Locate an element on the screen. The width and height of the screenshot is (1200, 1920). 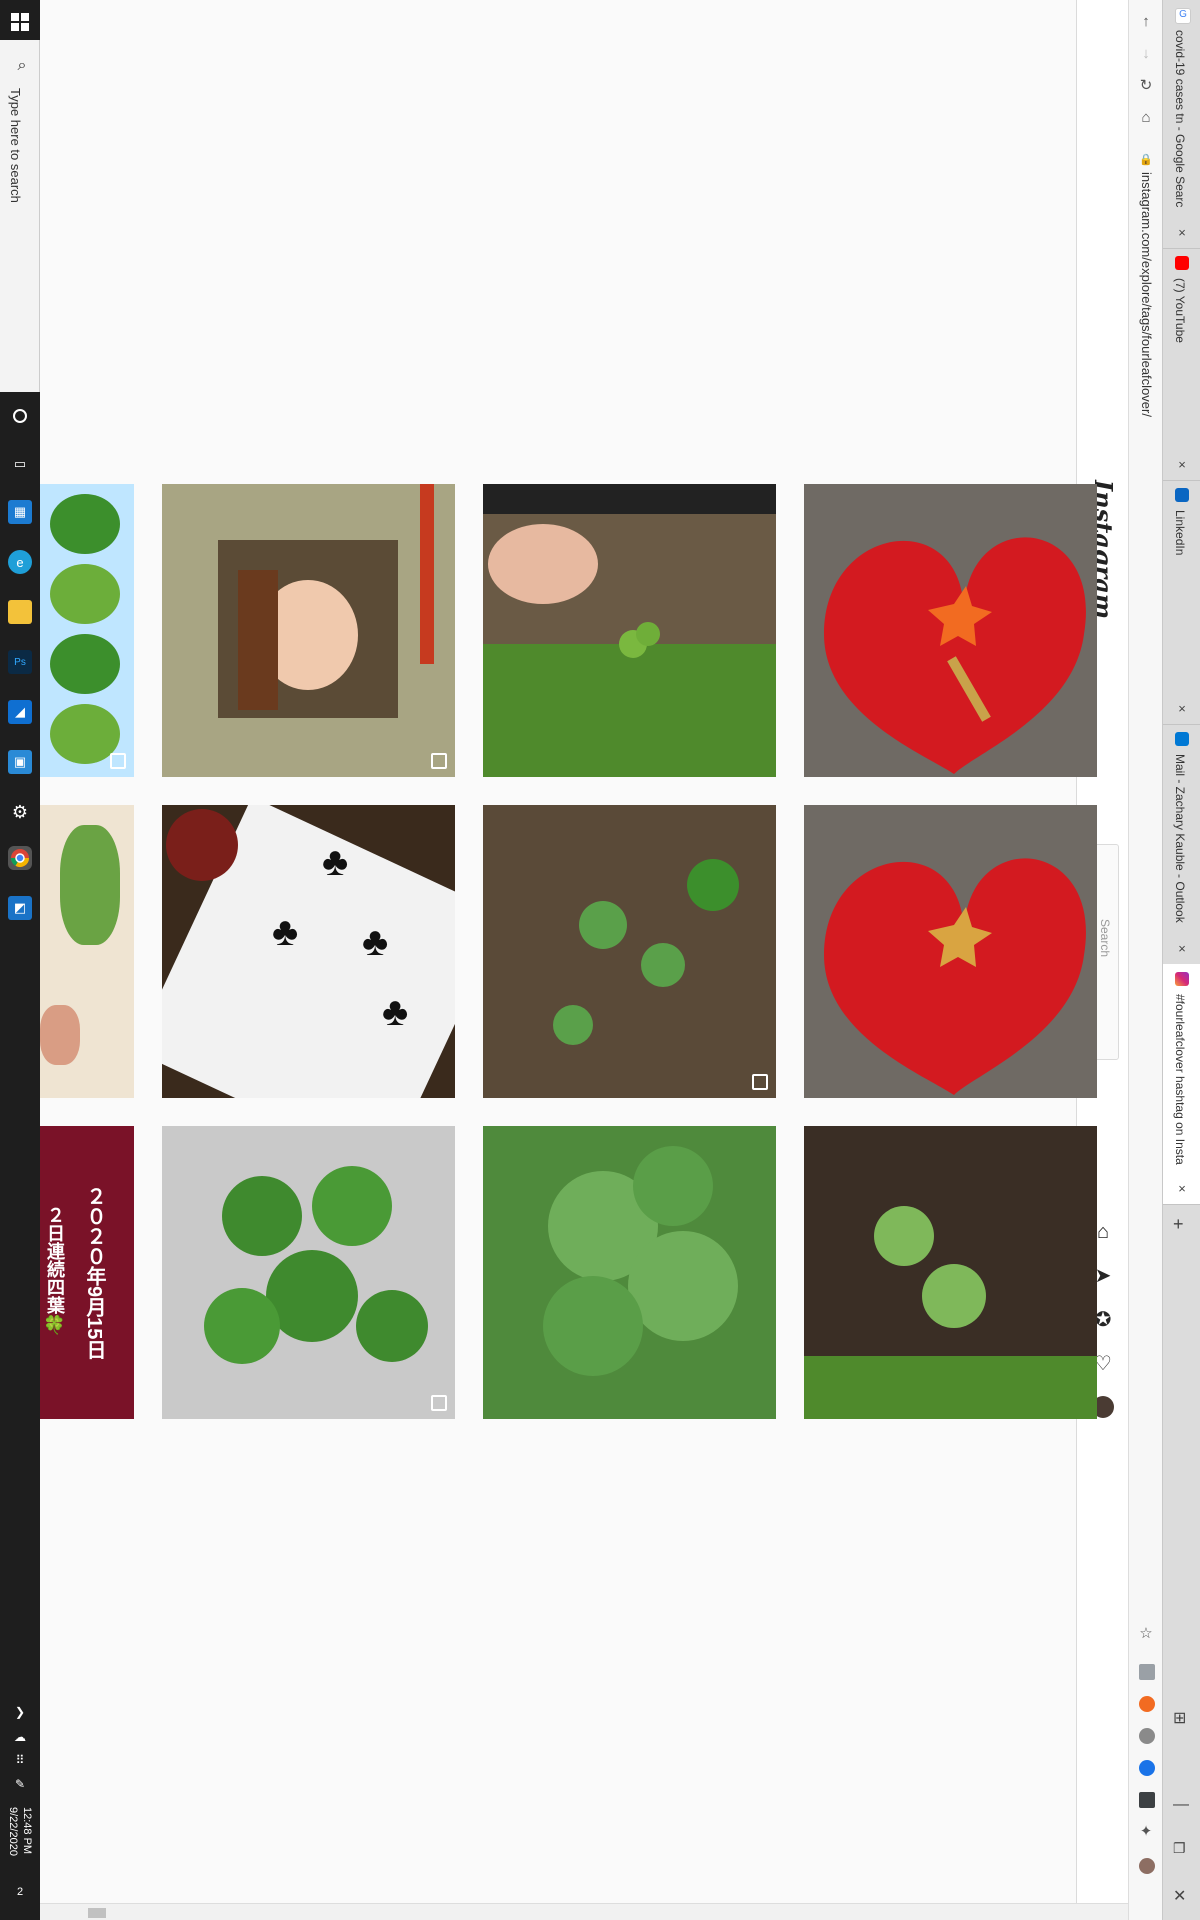
extension-blue-icon is located at coordinates (1147, 1768).